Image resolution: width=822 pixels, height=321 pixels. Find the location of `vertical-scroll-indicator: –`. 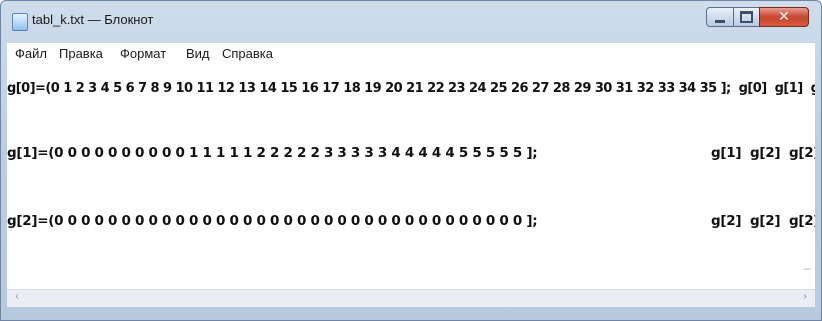

vertical-scroll-indicator: – is located at coordinates (807, 275).